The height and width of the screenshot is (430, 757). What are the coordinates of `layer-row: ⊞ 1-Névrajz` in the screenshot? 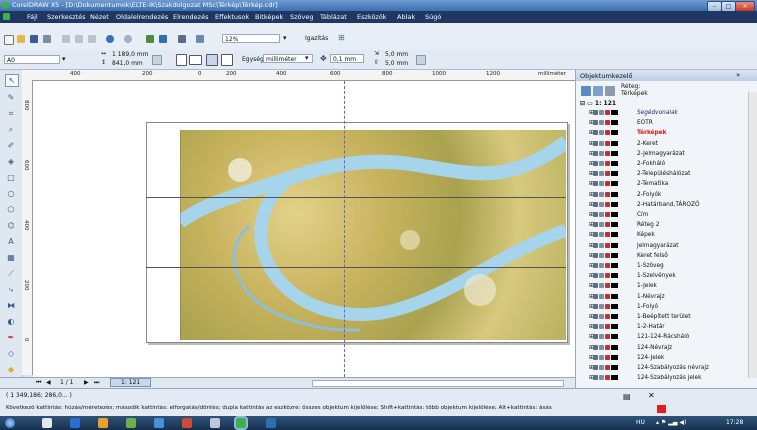 It's located at (666, 297).